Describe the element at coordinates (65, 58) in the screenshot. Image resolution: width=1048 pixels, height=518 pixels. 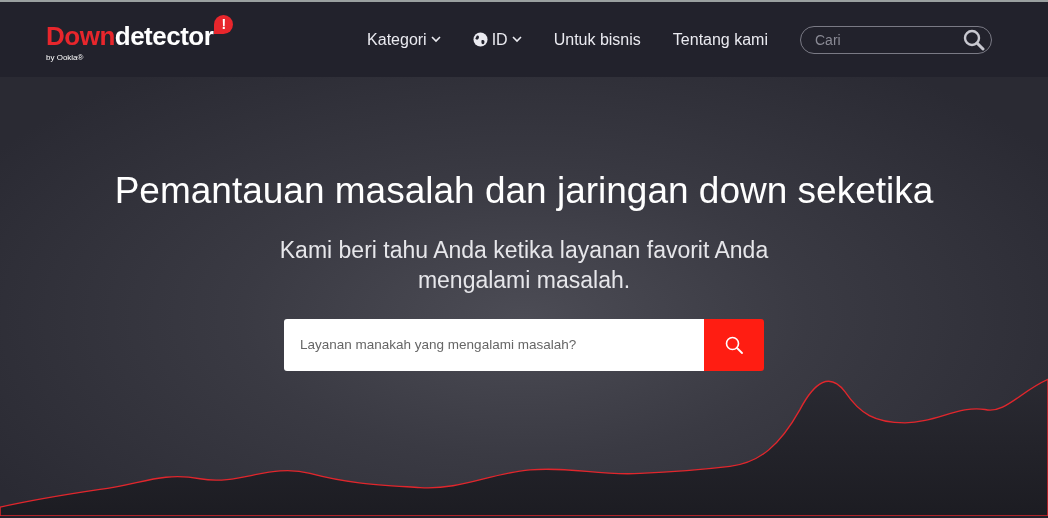
I see `logo-tagline: by Ookla®` at that location.